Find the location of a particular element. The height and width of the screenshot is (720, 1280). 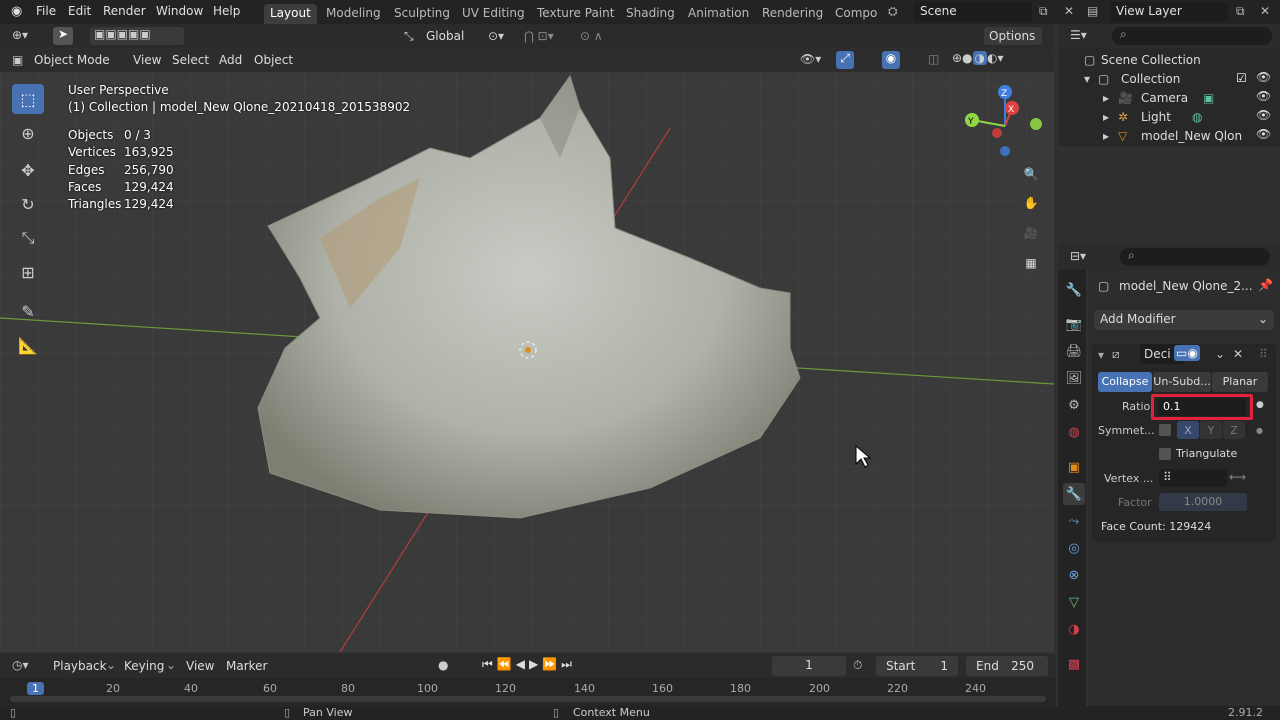

mode-planar-button: Planar is located at coordinates (1240, 382).